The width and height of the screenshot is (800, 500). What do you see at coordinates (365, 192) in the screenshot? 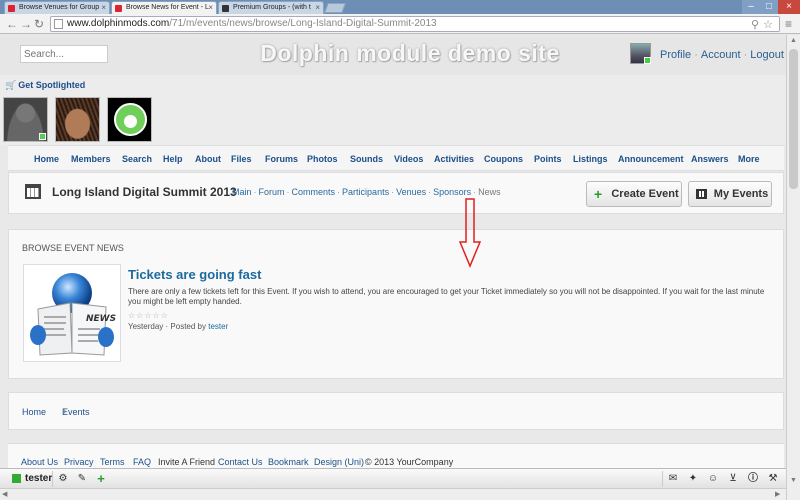
I see `event-tab-participants: Participants` at bounding box center [365, 192].